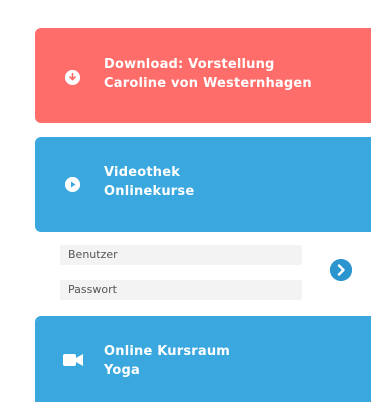 This screenshot has height=402, width=371. Describe the element at coordinates (73, 359) in the screenshot. I see `video-camera-icon` at that location.